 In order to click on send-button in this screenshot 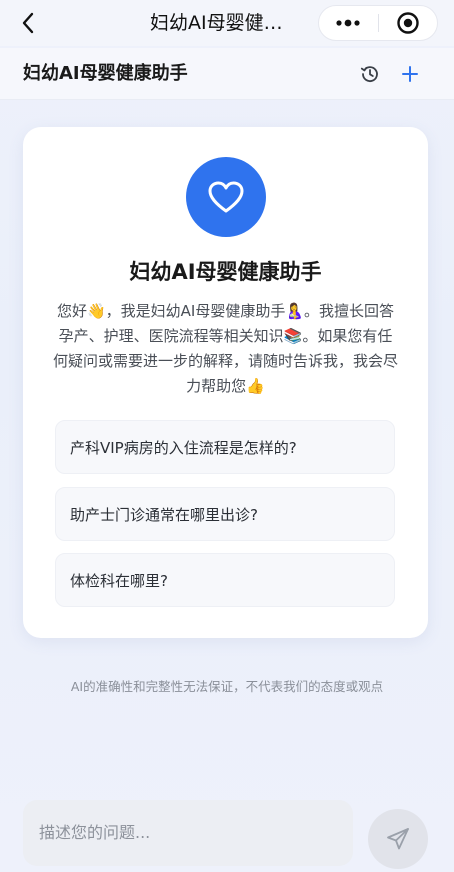, I will do `click(398, 839)`.